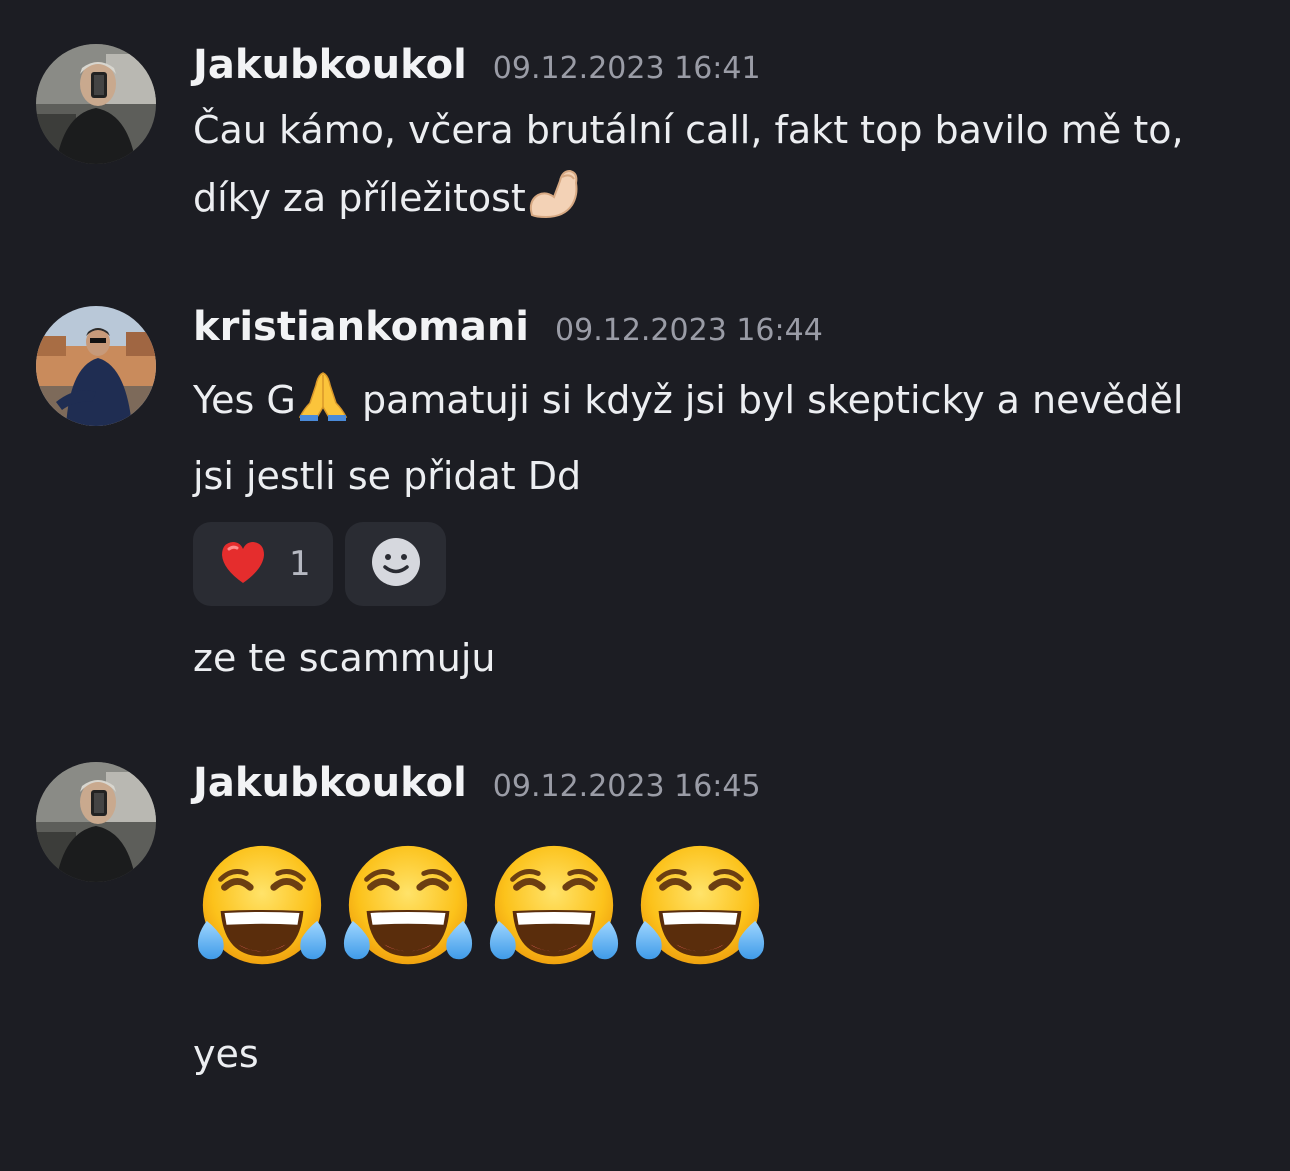  Describe the element at coordinates (477, 783) in the screenshot. I see `message-header: Jakubkoukol 09.12.2023 16:45` at that location.